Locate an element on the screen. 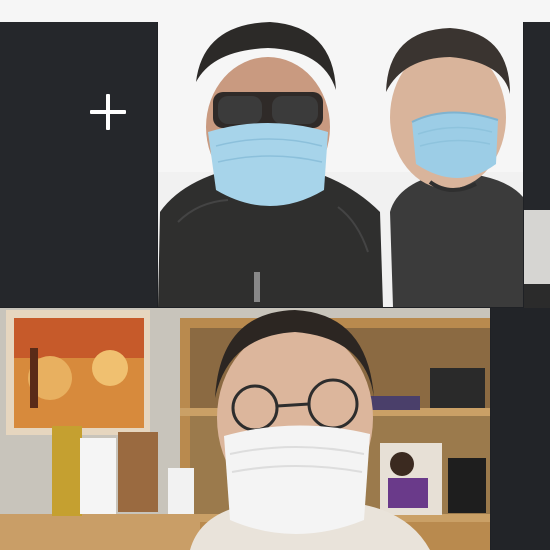 The height and width of the screenshot is (550, 550). window-top-bar is located at coordinates (275, 11).